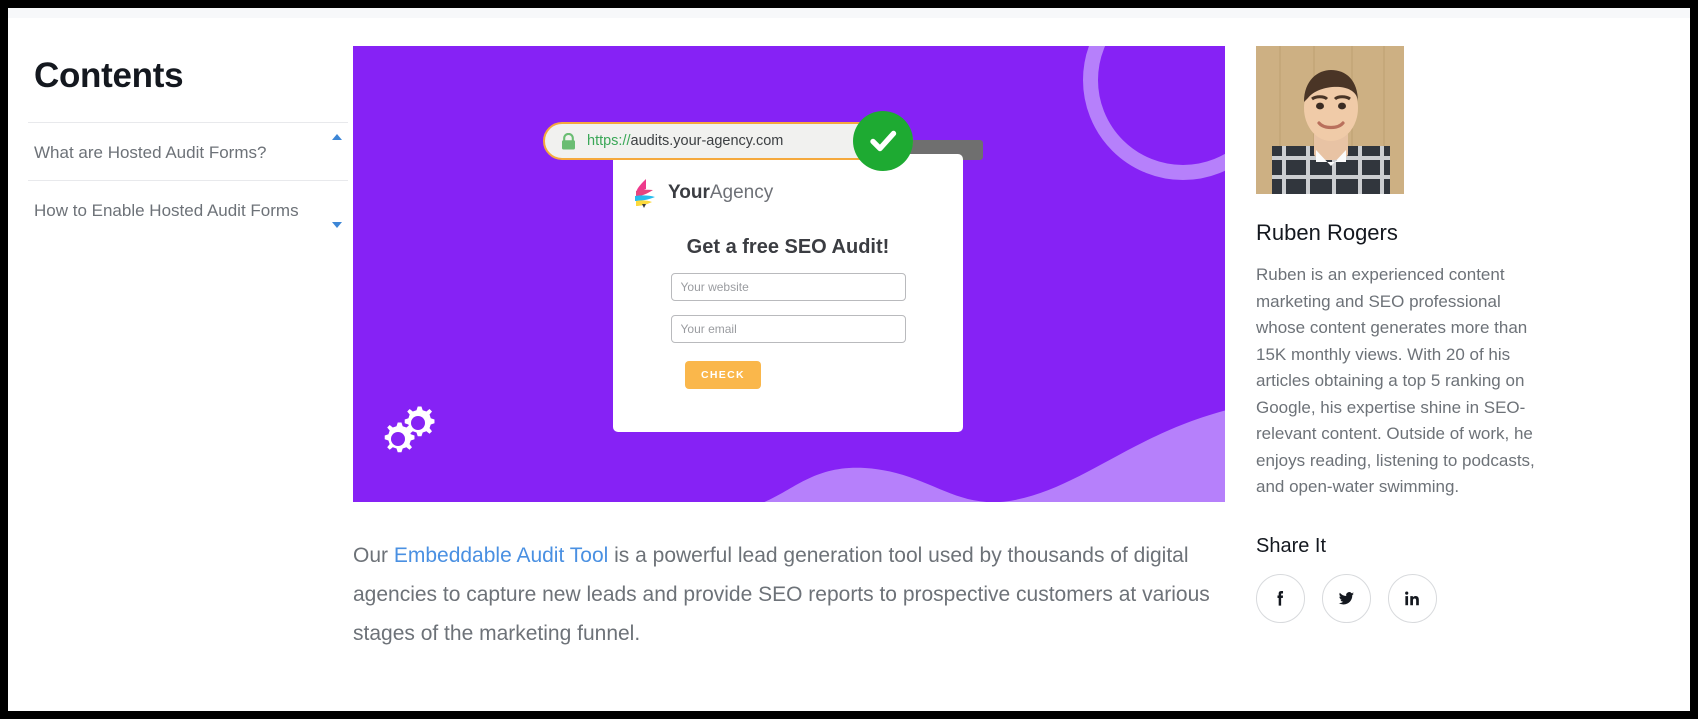  What do you see at coordinates (798, 193) in the screenshot?
I see `agency-logo: YourAgency` at bounding box center [798, 193].